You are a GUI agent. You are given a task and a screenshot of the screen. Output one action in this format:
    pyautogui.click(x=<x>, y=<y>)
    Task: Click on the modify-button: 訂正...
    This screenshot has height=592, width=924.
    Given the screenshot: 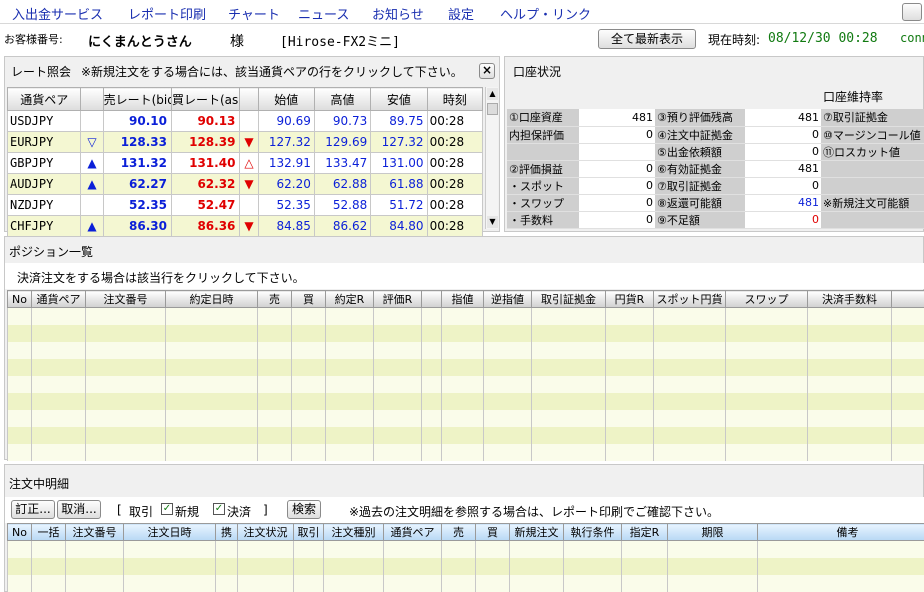 What is the action you would take?
    pyautogui.click(x=33, y=509)
    